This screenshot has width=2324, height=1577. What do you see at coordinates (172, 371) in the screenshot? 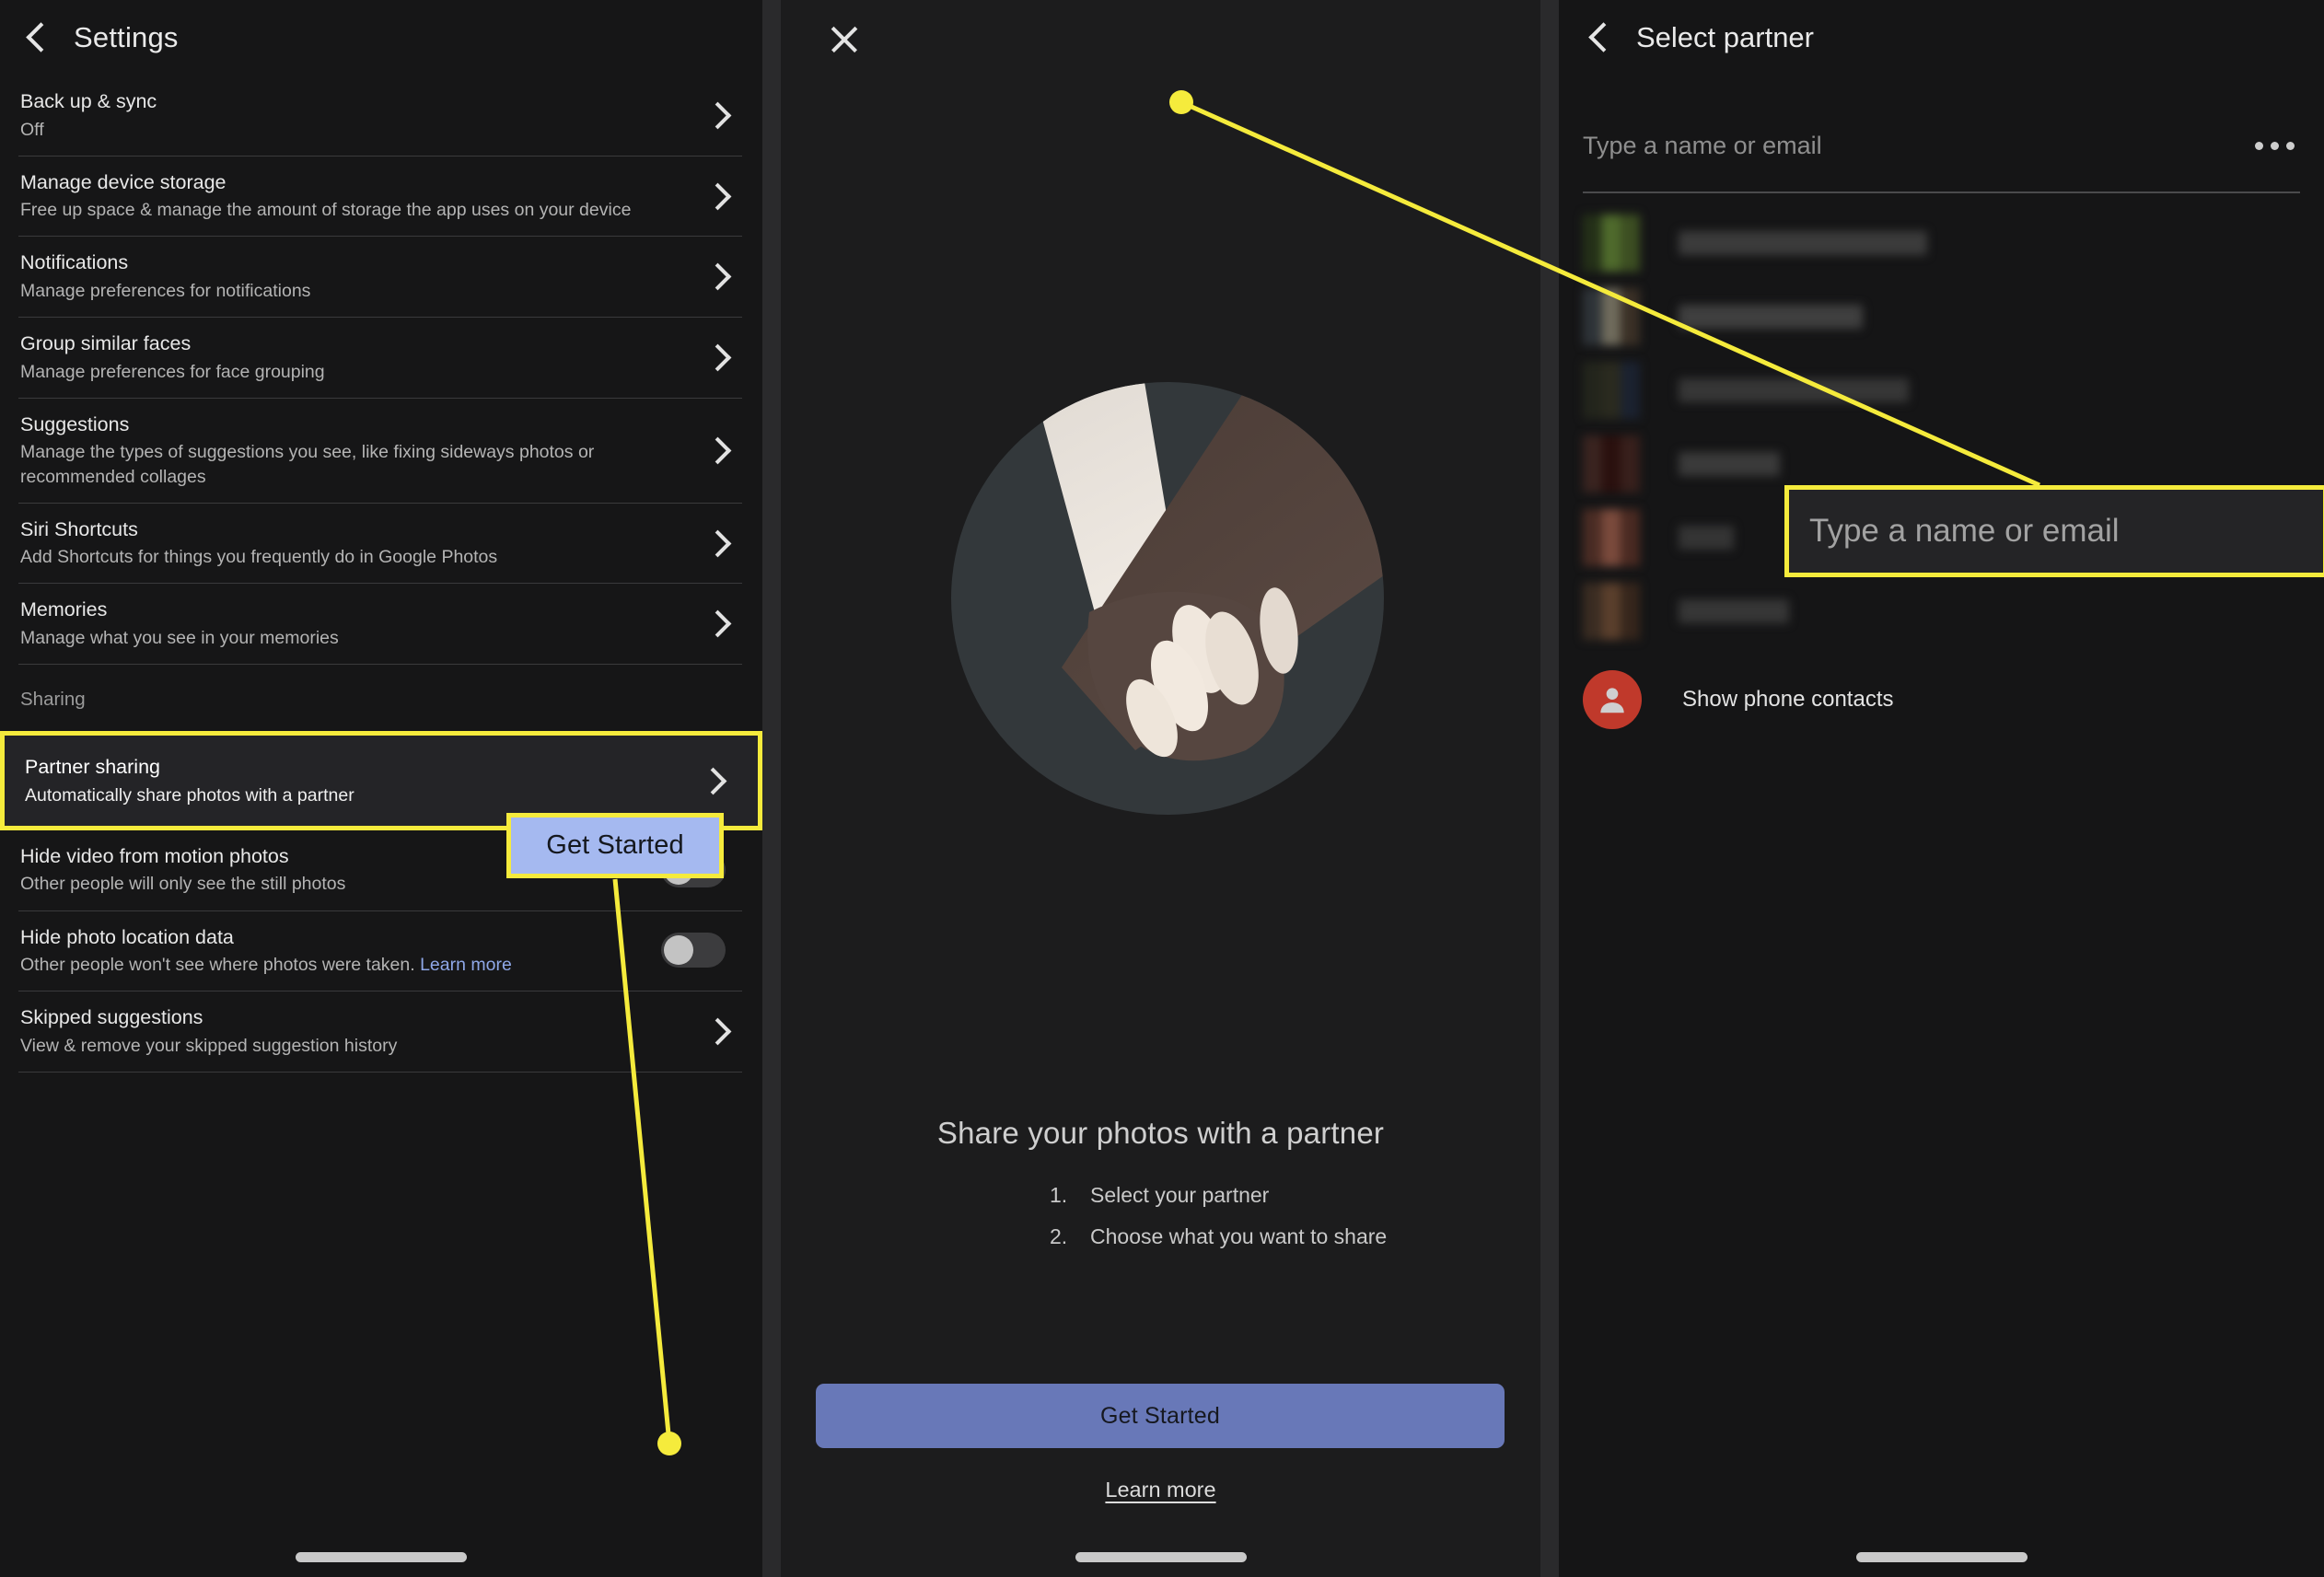
I see `item-subtitle: Manage preferences for face grouping` at bounding box center [172, 371].